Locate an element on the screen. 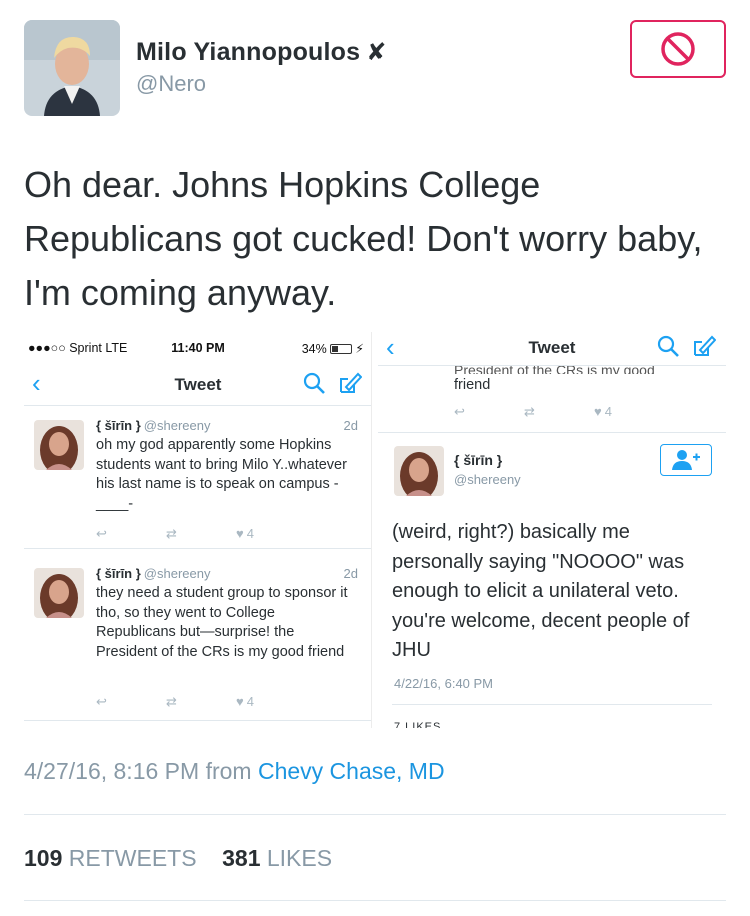  verified-mark: ✘ is located at coordinates (376, 52).